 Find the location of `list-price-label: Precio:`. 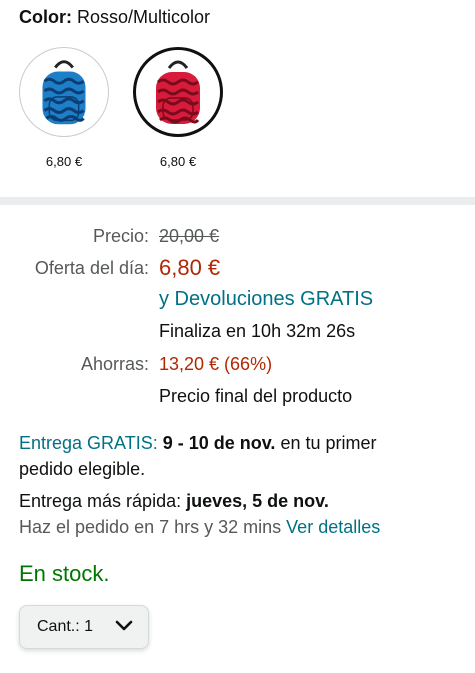

list-price-label: Precio: is located at coordinates (120, 236).